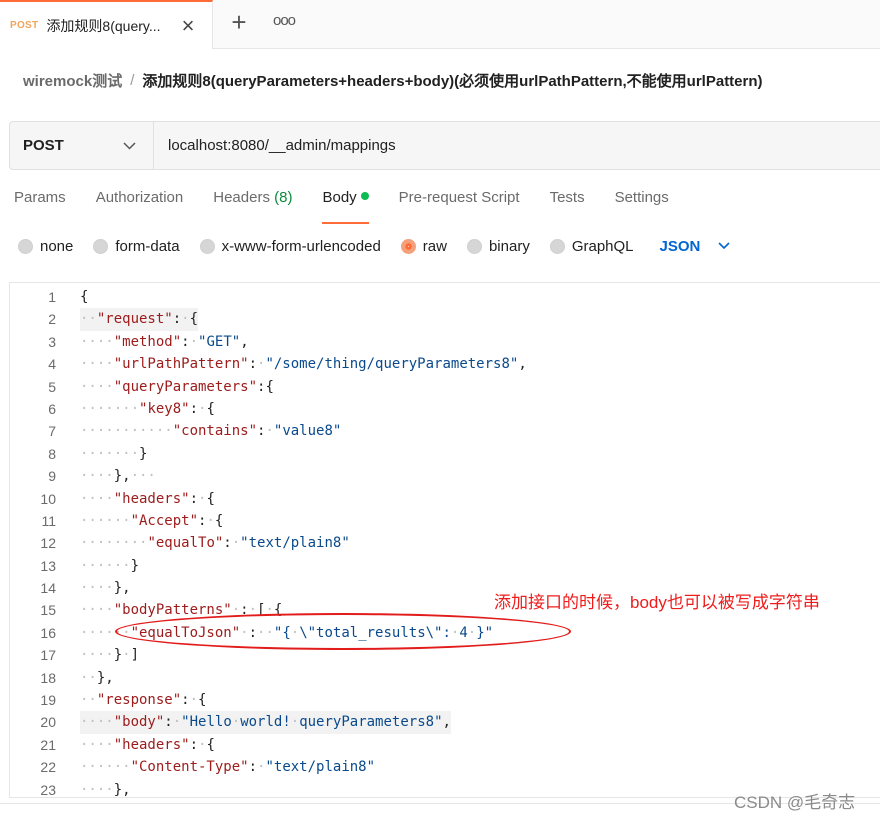  Describe the element at coordinates (567, 201) in the screenshot. I see `tab-tests: Tests` at that location.